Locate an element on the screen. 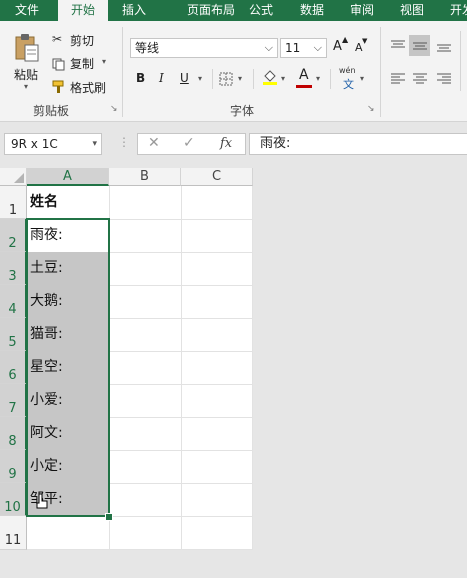 This screenshot has width=467, height=578. font-color-button: A is located at coordinates (304, 75).